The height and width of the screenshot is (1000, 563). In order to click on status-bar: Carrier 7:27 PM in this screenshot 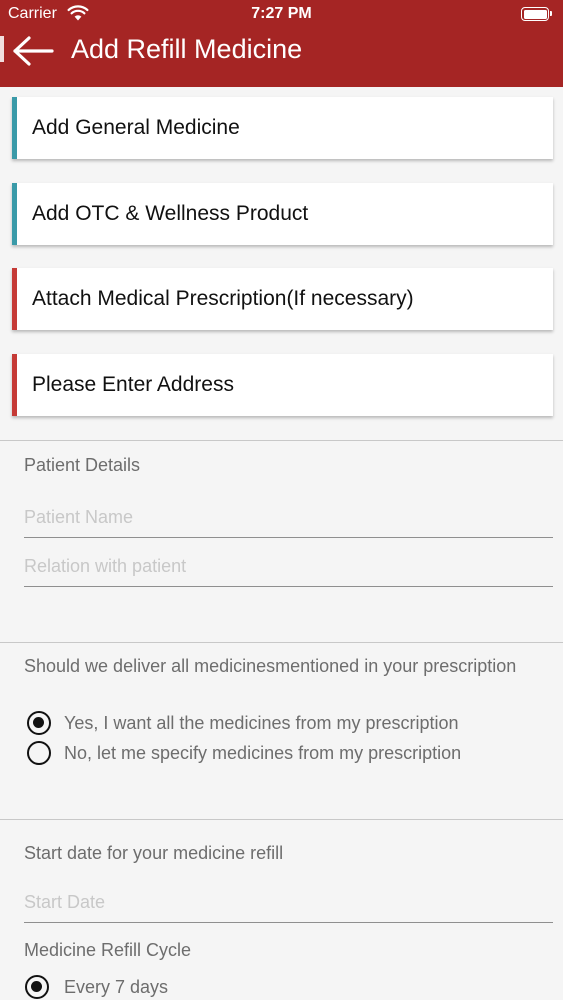, I will do `click(281, 15)`.